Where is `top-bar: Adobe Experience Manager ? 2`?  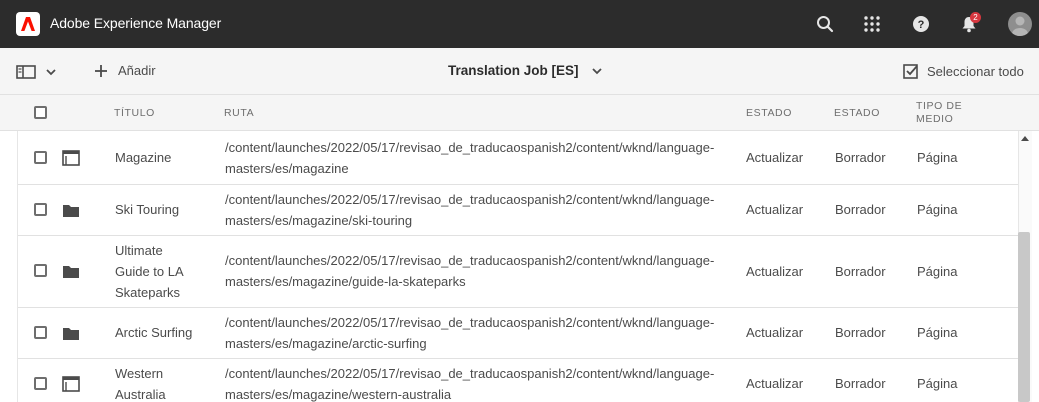 top-bar: Adobe Experience Manager ? 2 is located at coordinates (519, 24).